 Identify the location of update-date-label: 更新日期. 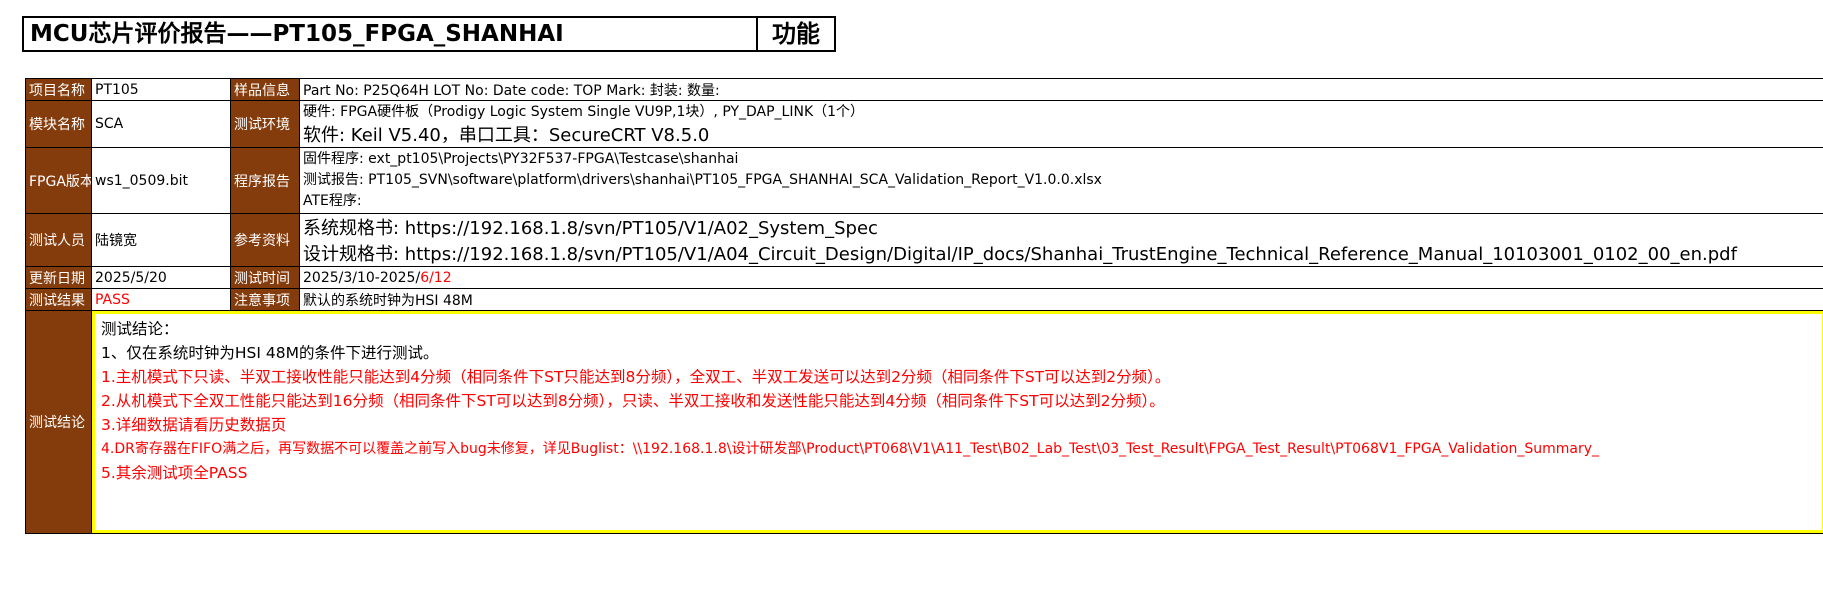
(58, 277).